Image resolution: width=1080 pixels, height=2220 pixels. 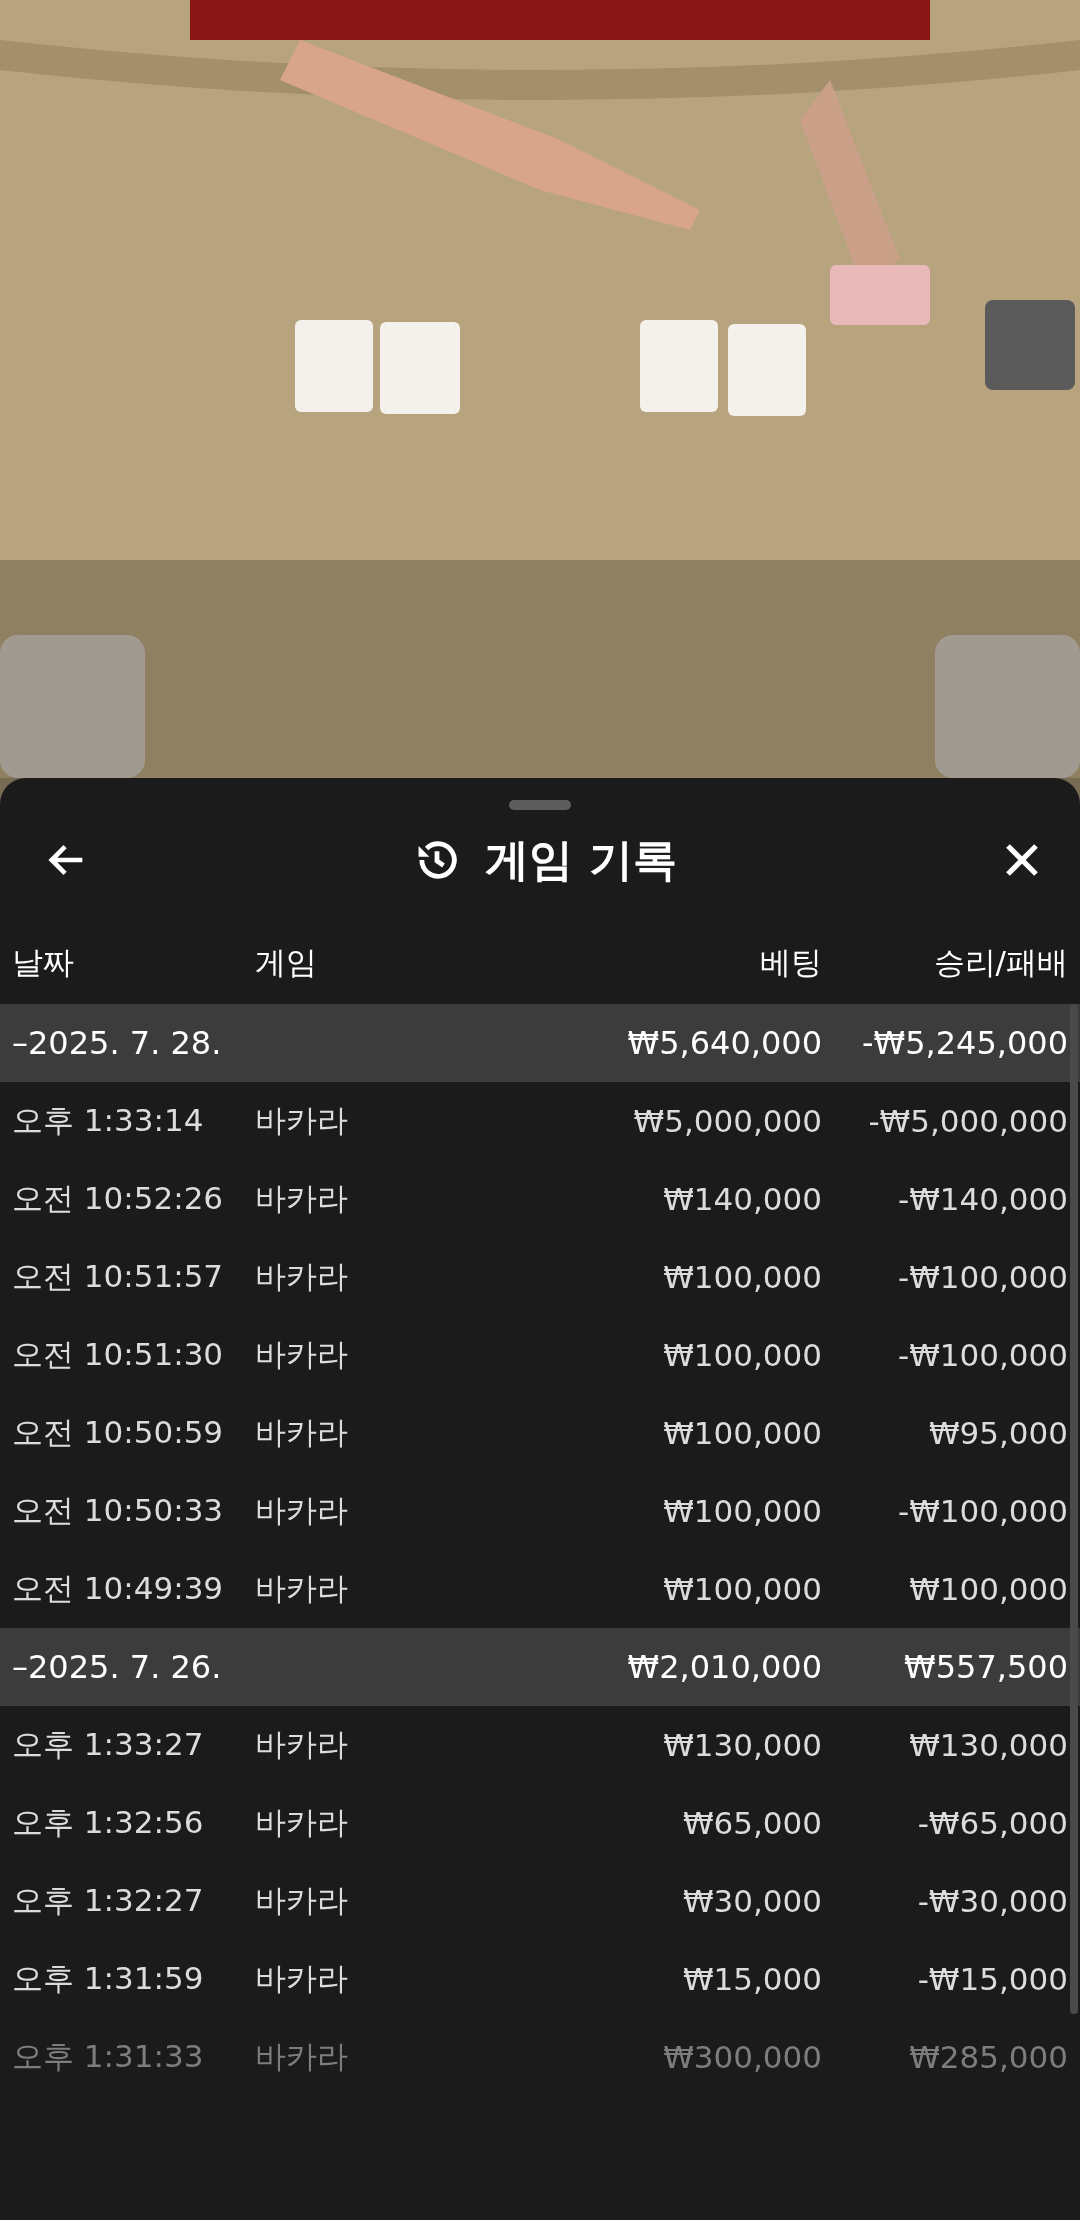 What do you see at coordinates (967, 1121) in the screenshot?
I see `result-cell-text: -₩5,000,000` at bounding box center [967, 1121].